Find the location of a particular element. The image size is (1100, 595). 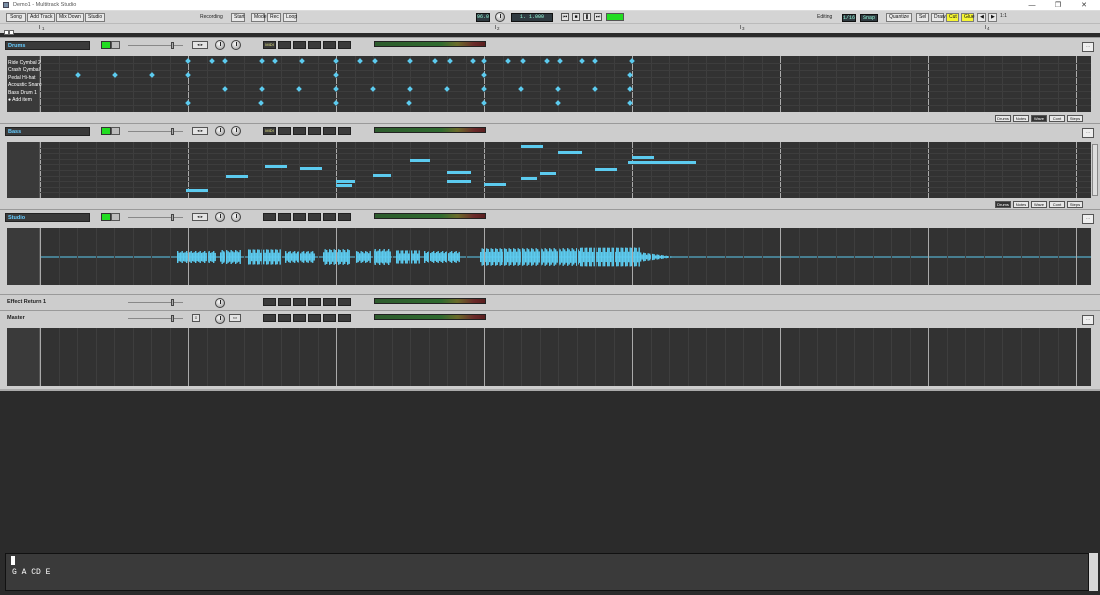

loop-button: Loop is located at coordinates (290, 17).